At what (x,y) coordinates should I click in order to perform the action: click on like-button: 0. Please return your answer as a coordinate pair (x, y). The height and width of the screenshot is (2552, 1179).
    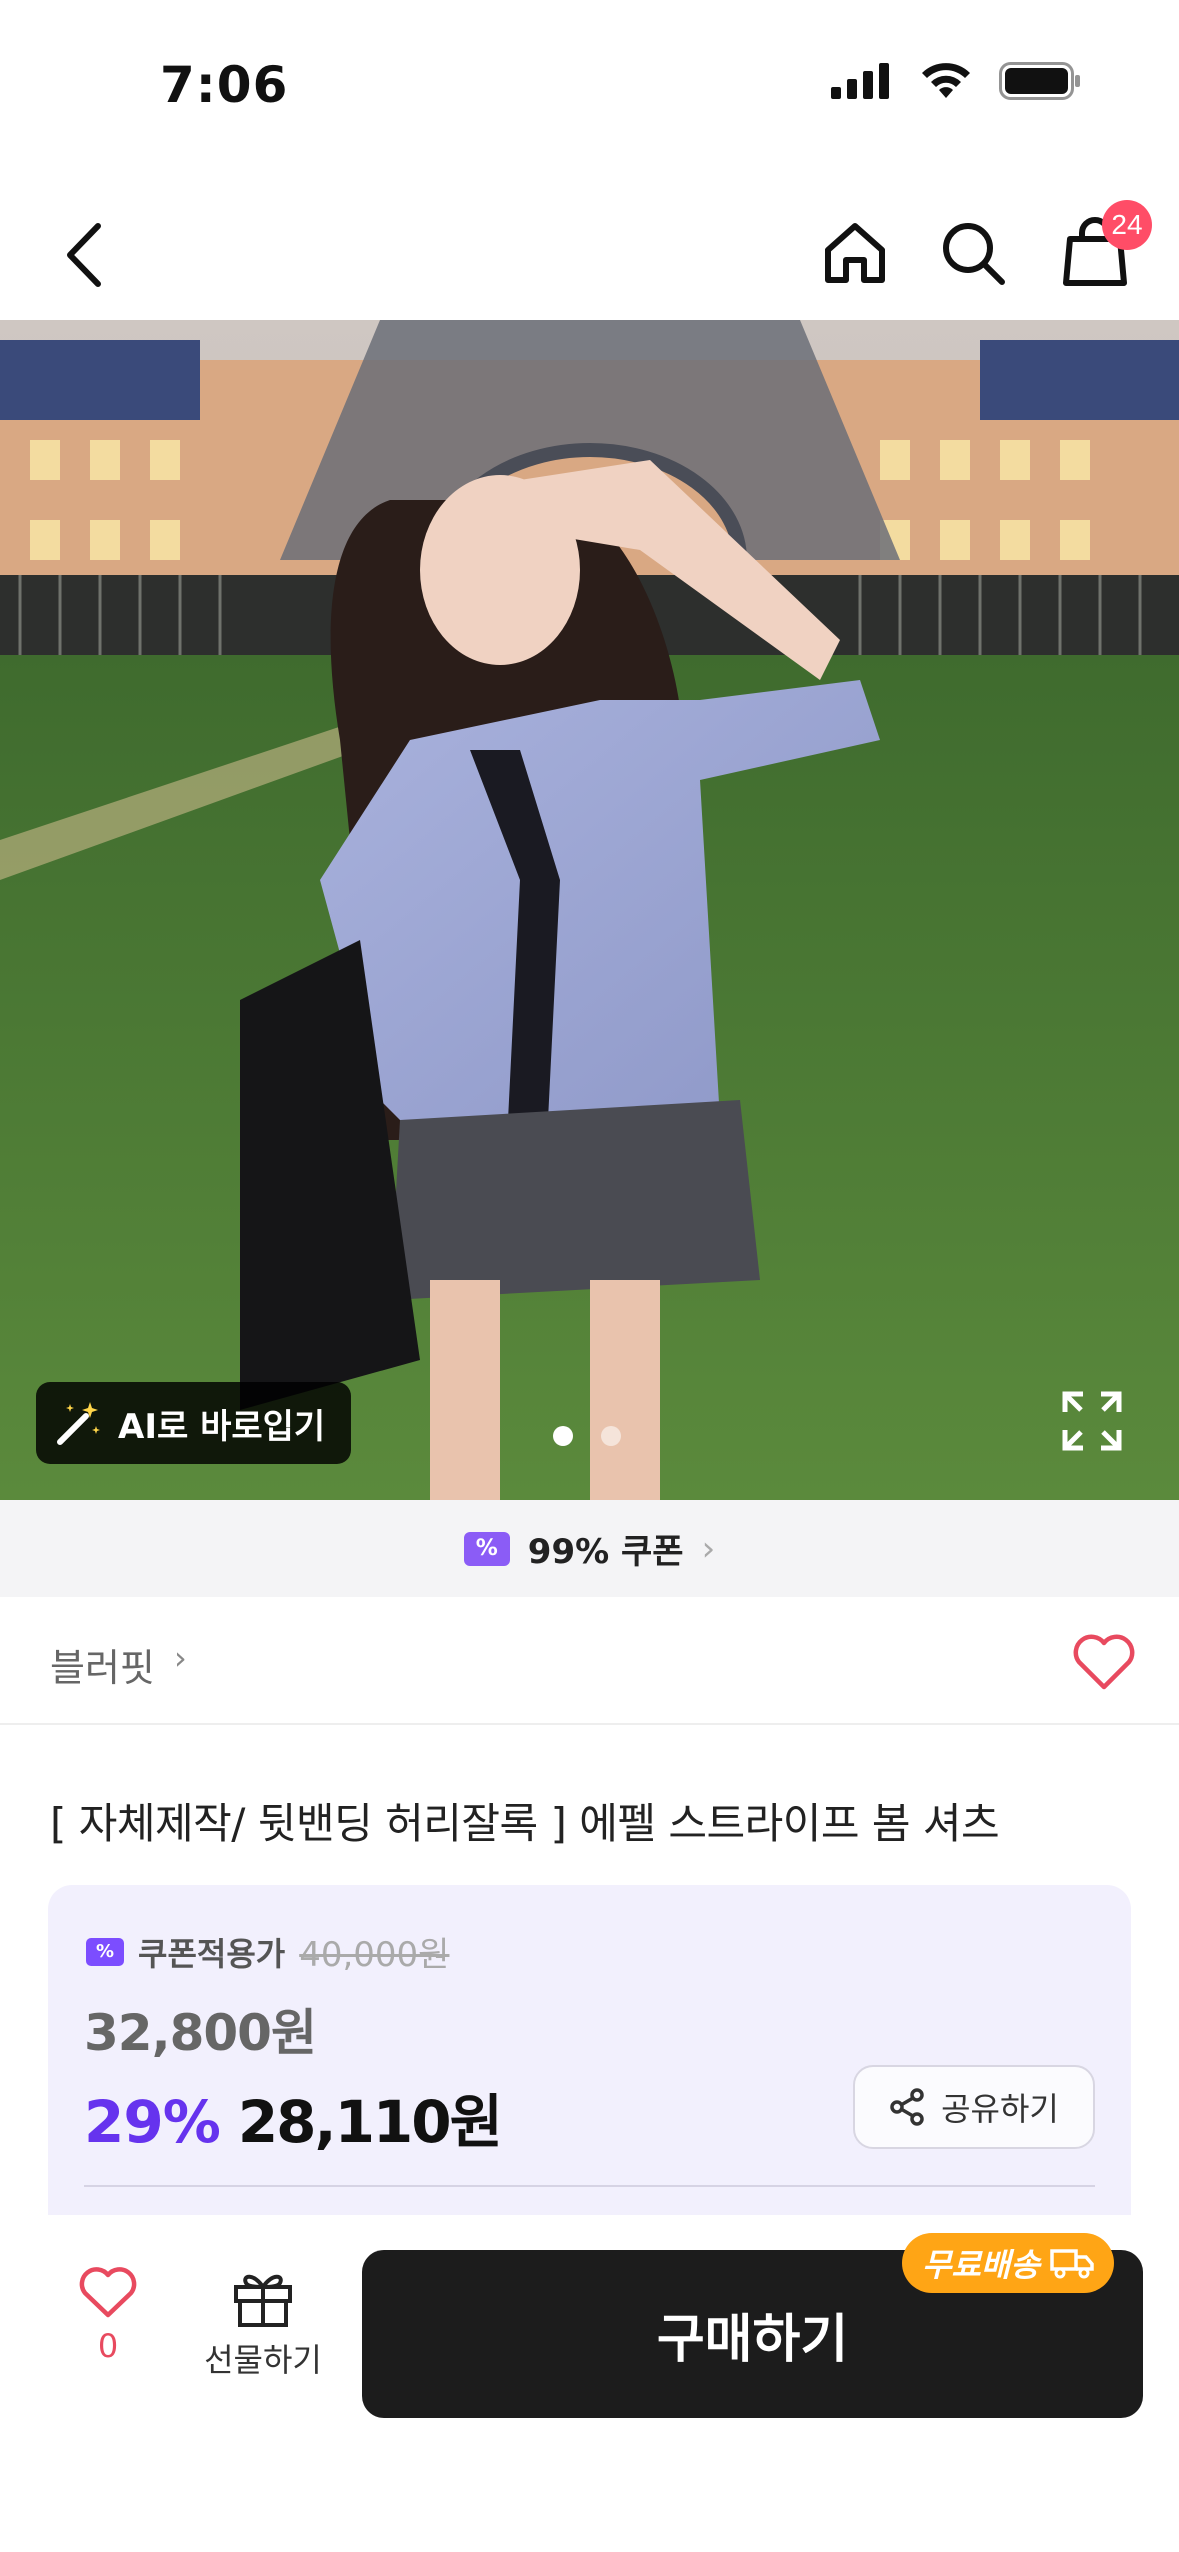
    Looking at the image, I should click on (108, 2315).